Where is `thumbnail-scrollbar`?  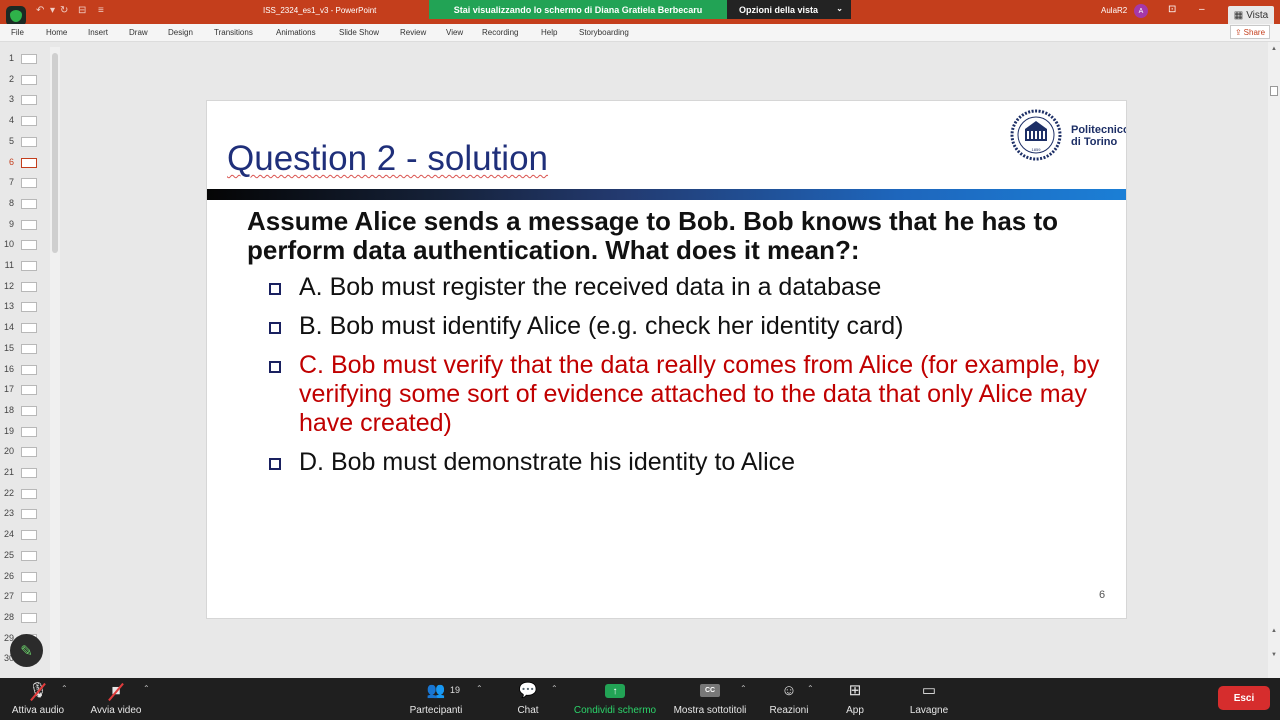
thumbnail-scrollbar is located at coordinates (55, 362).